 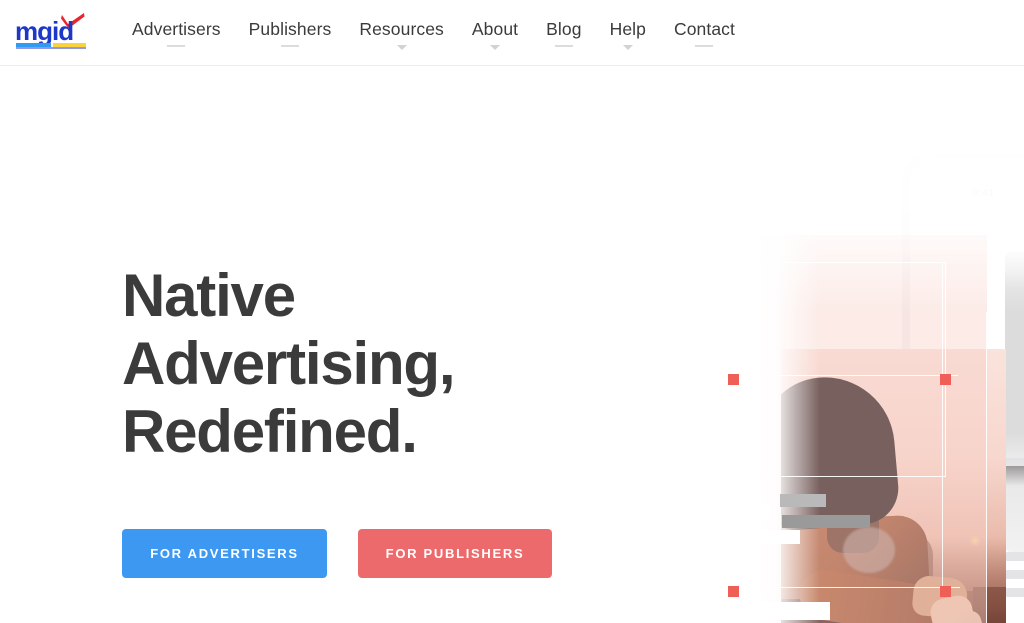 What do you see at coordinates (986, 467) in the screenshot?
I see `guide-line-vertical` at bounding box center [986, 467].